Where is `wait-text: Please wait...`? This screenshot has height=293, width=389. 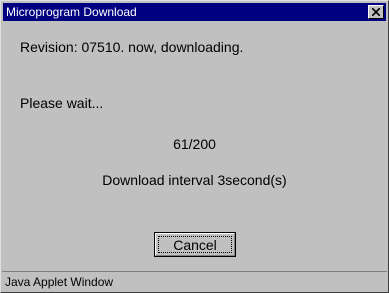 wait-text: Please wait... is located at coordinates (62, 103).